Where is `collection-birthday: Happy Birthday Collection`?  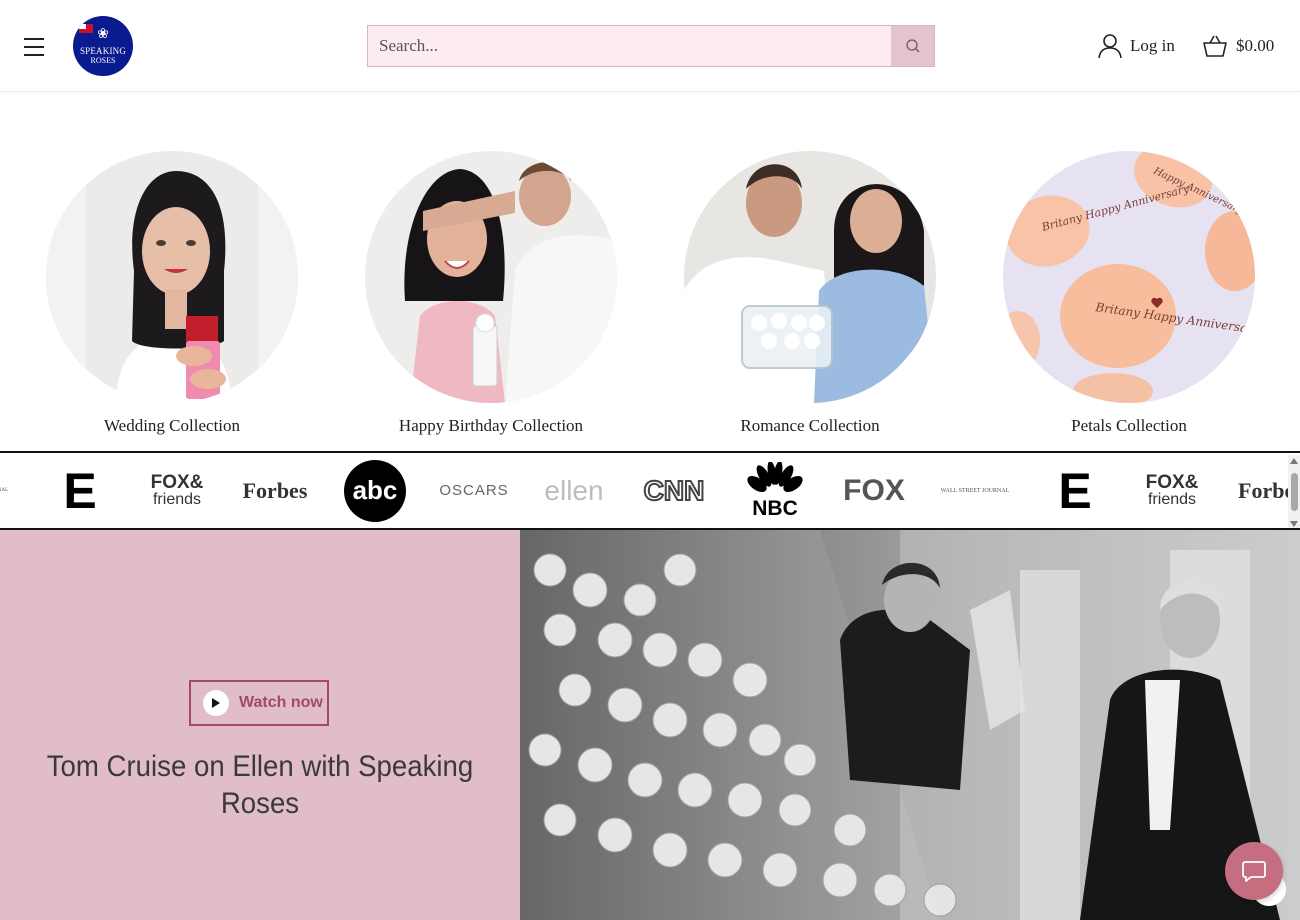 collection-birthday: Happy Birthday Collection is located at coordinates (491, 293).